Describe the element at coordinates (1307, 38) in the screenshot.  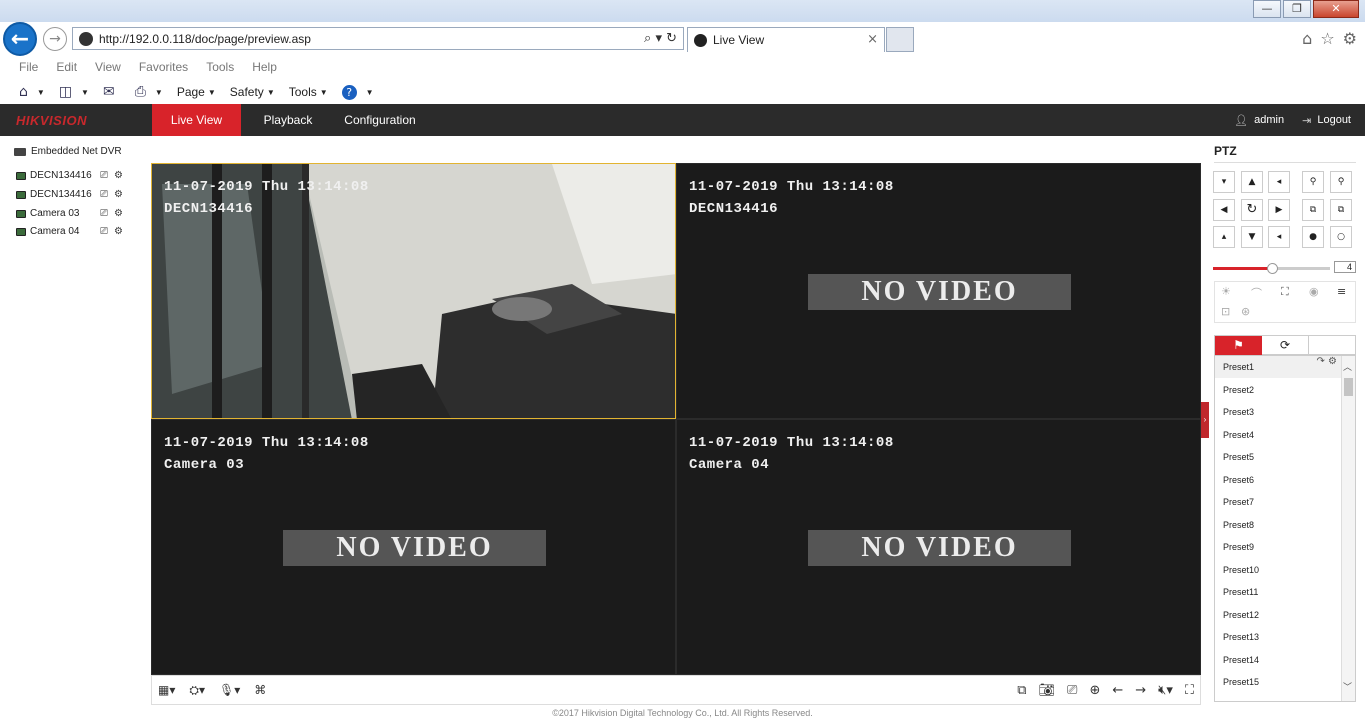
I see `home-icon: ⌂` at that location.